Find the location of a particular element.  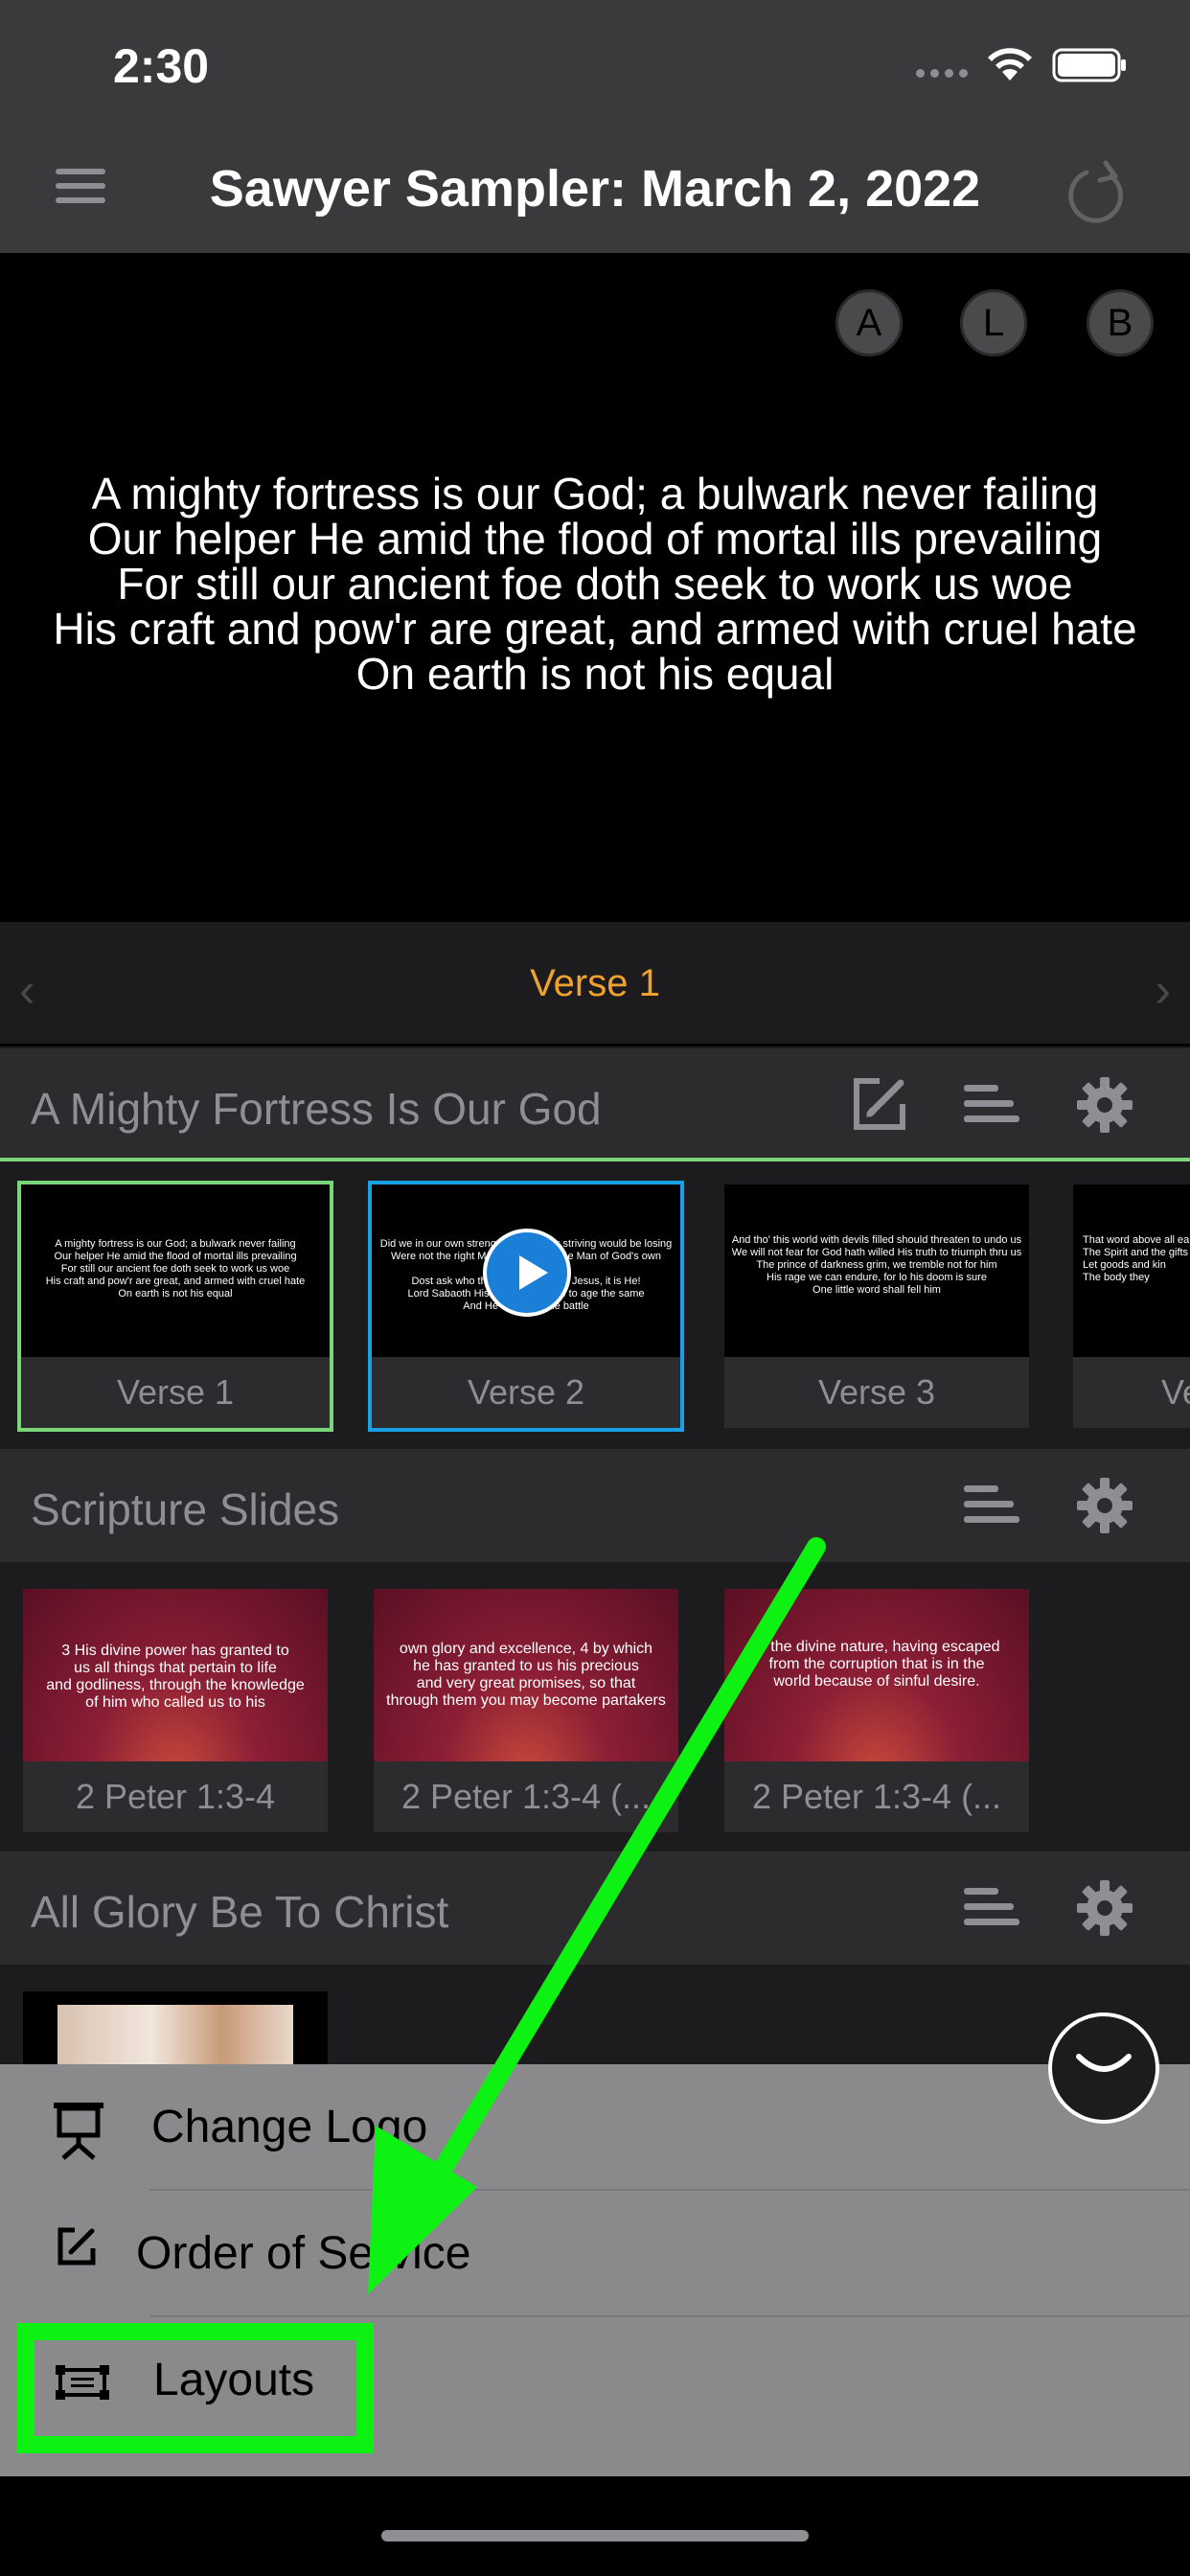

slide-thumbnail is located at coordinates (175, 2027).